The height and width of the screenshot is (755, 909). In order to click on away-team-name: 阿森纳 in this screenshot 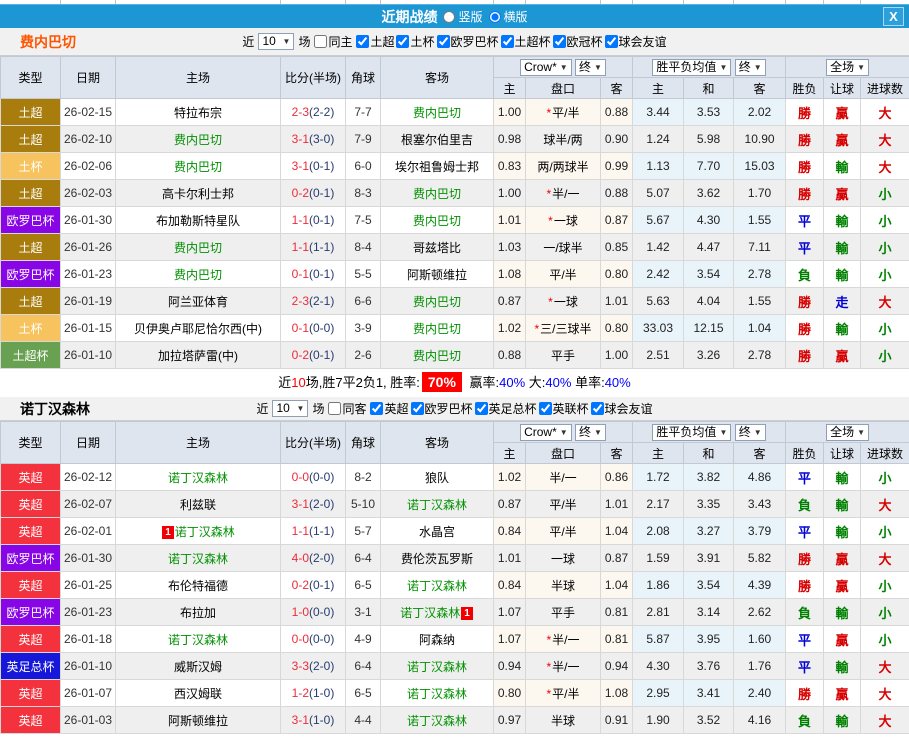, I will do `click(436, 639)`.